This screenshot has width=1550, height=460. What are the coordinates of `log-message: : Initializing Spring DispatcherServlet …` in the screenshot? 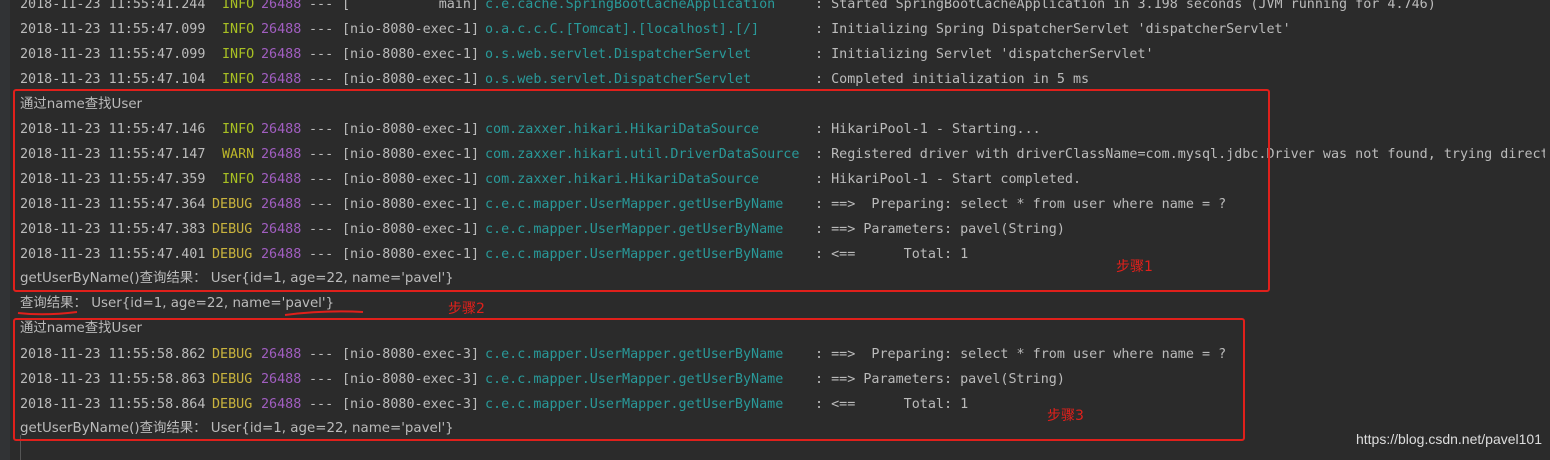 It's located at (1053, 29).